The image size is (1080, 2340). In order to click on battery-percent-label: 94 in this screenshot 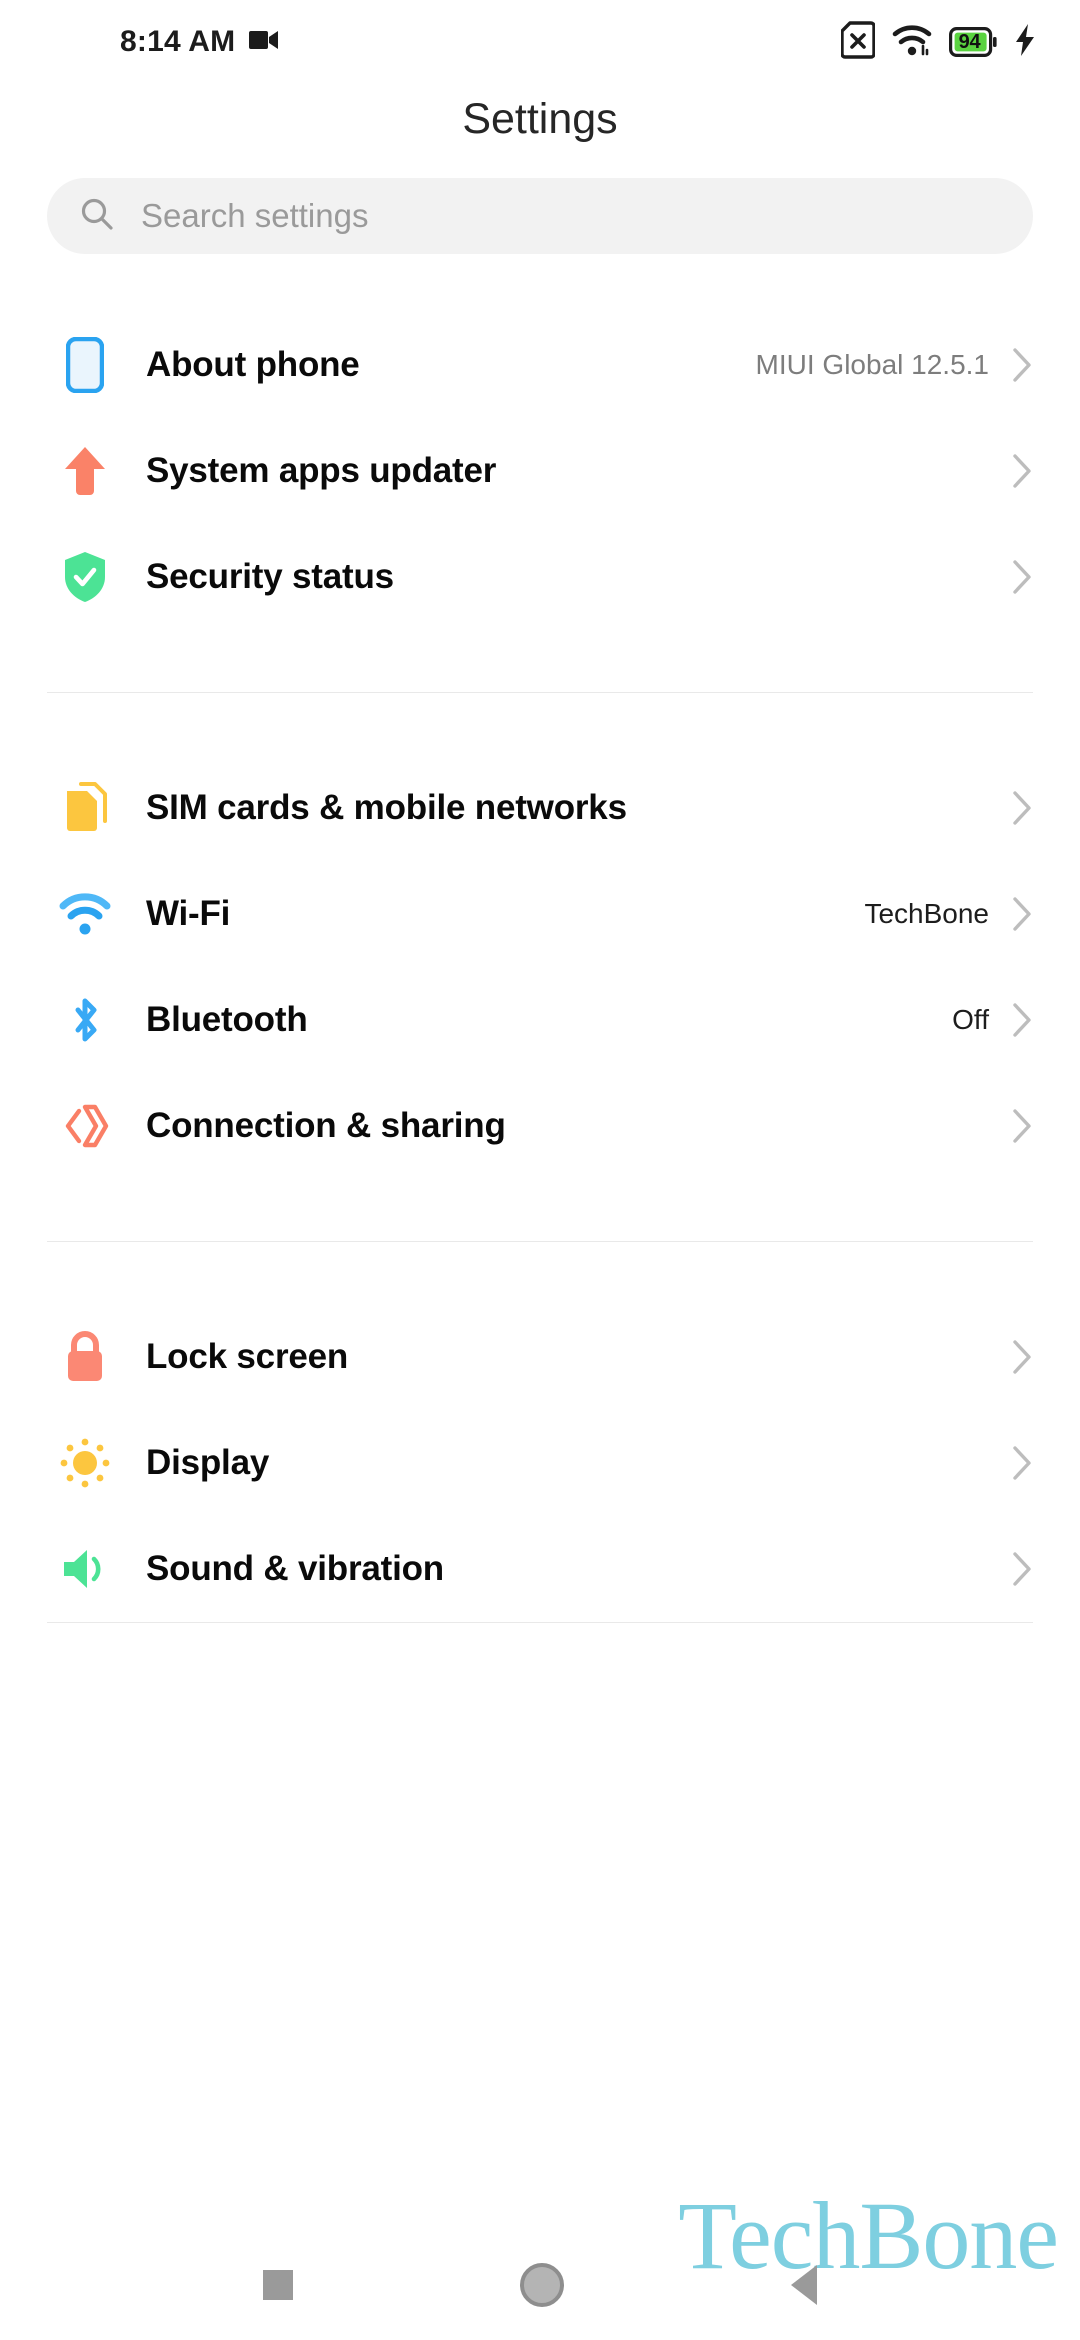, I will do `click(969, 41)`.